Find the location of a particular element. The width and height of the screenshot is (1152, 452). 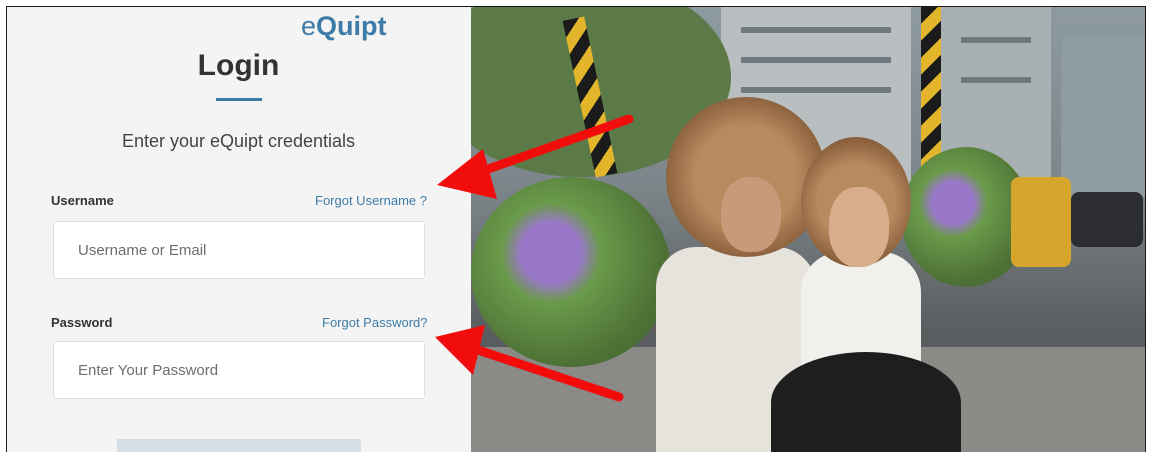

photo-flower-basket is located at coordinates (571, 272).